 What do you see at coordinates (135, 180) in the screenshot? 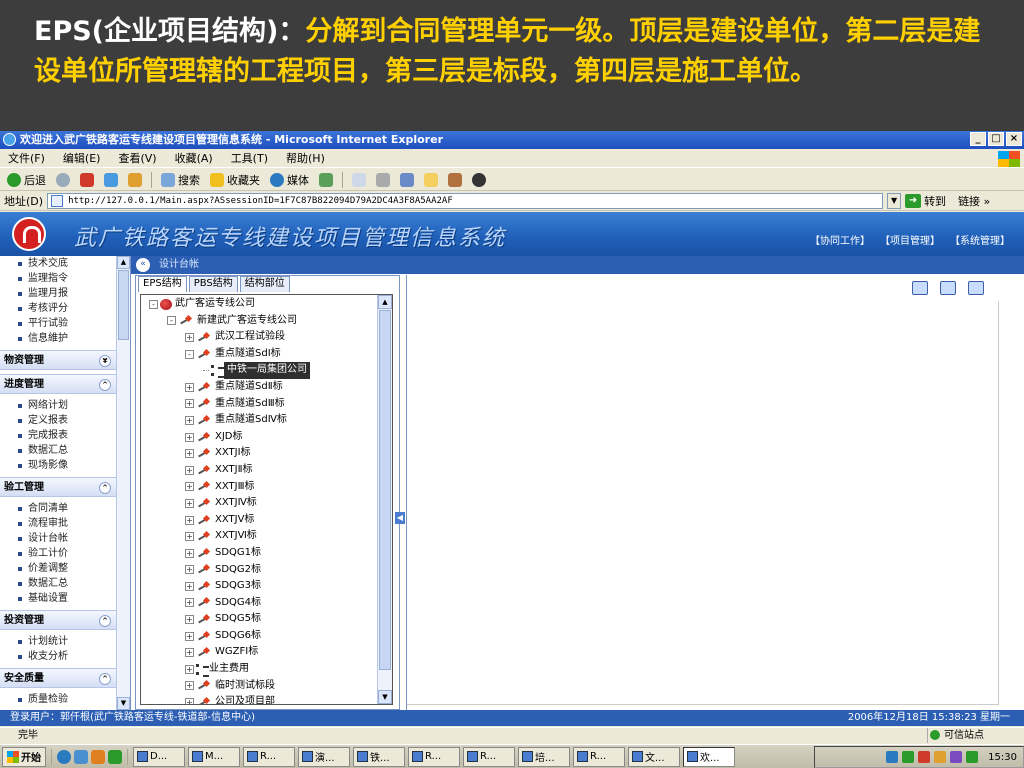
I see `home-button` at bounding box center [135, 180].